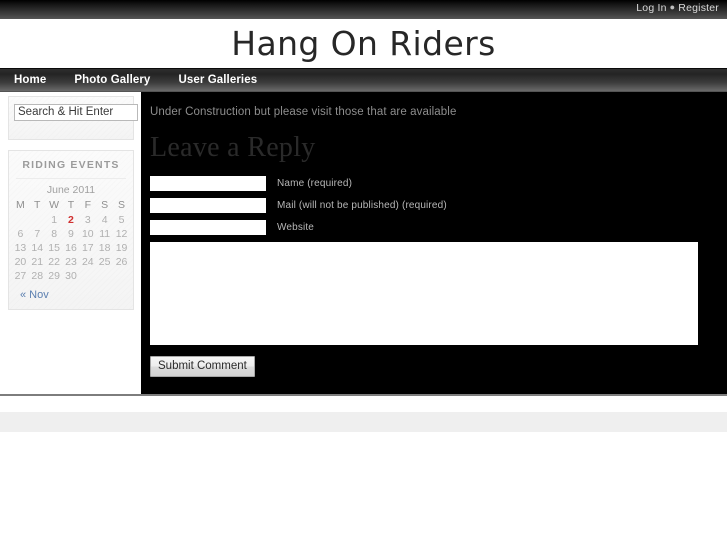 The height and width of the screenshot is (545, 727). Describe the element at coordinates (20, 276) in the screenshot. I see `calendar-day: 27` at that location.